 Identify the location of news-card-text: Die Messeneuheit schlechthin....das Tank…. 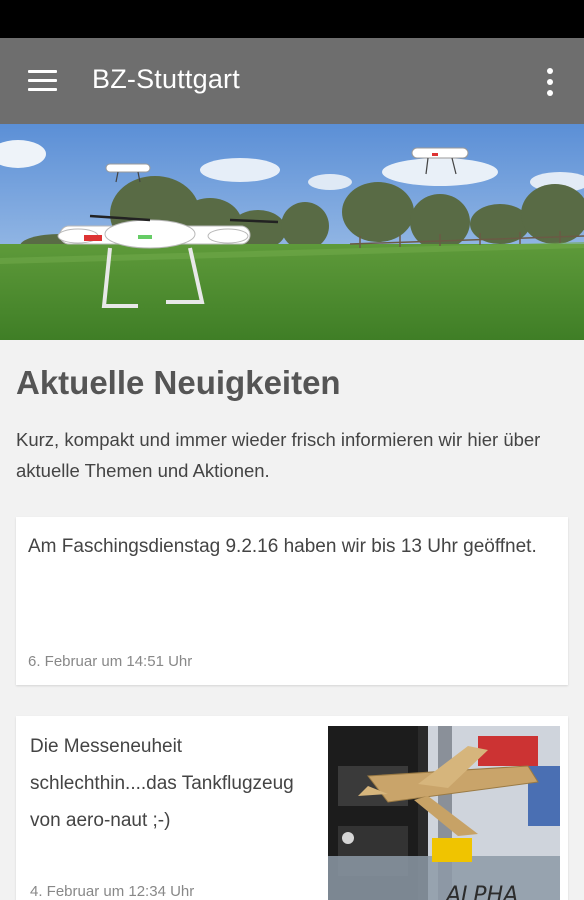
(162, 783).